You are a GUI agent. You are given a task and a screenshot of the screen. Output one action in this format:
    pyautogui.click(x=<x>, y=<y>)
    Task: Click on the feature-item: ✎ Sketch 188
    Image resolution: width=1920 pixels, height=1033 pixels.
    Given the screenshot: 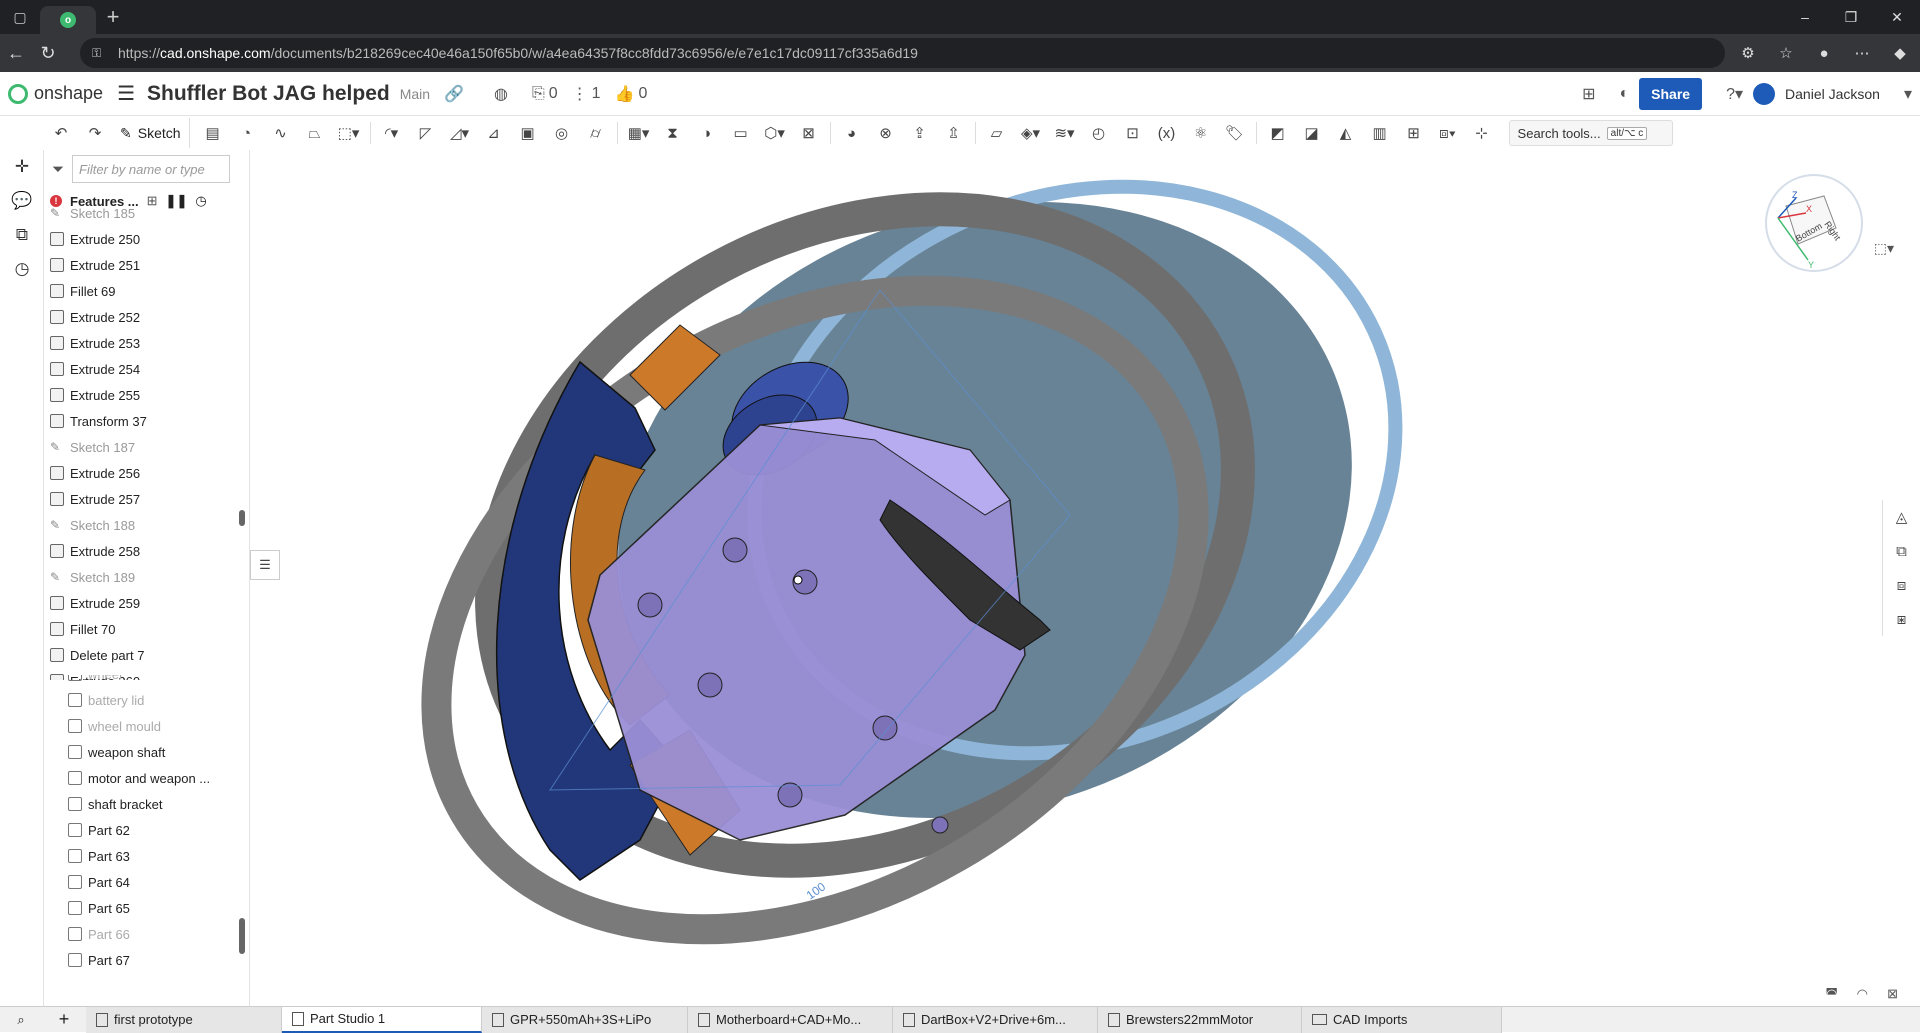 What is the action you would take?
    pyautogui.click(x=146, y=525)
    